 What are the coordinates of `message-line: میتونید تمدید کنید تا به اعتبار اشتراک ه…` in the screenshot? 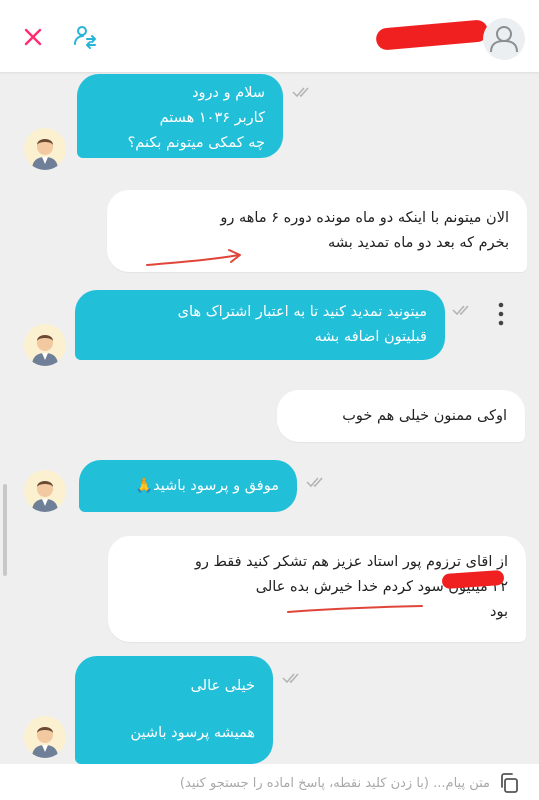 It's located at (302, 312).